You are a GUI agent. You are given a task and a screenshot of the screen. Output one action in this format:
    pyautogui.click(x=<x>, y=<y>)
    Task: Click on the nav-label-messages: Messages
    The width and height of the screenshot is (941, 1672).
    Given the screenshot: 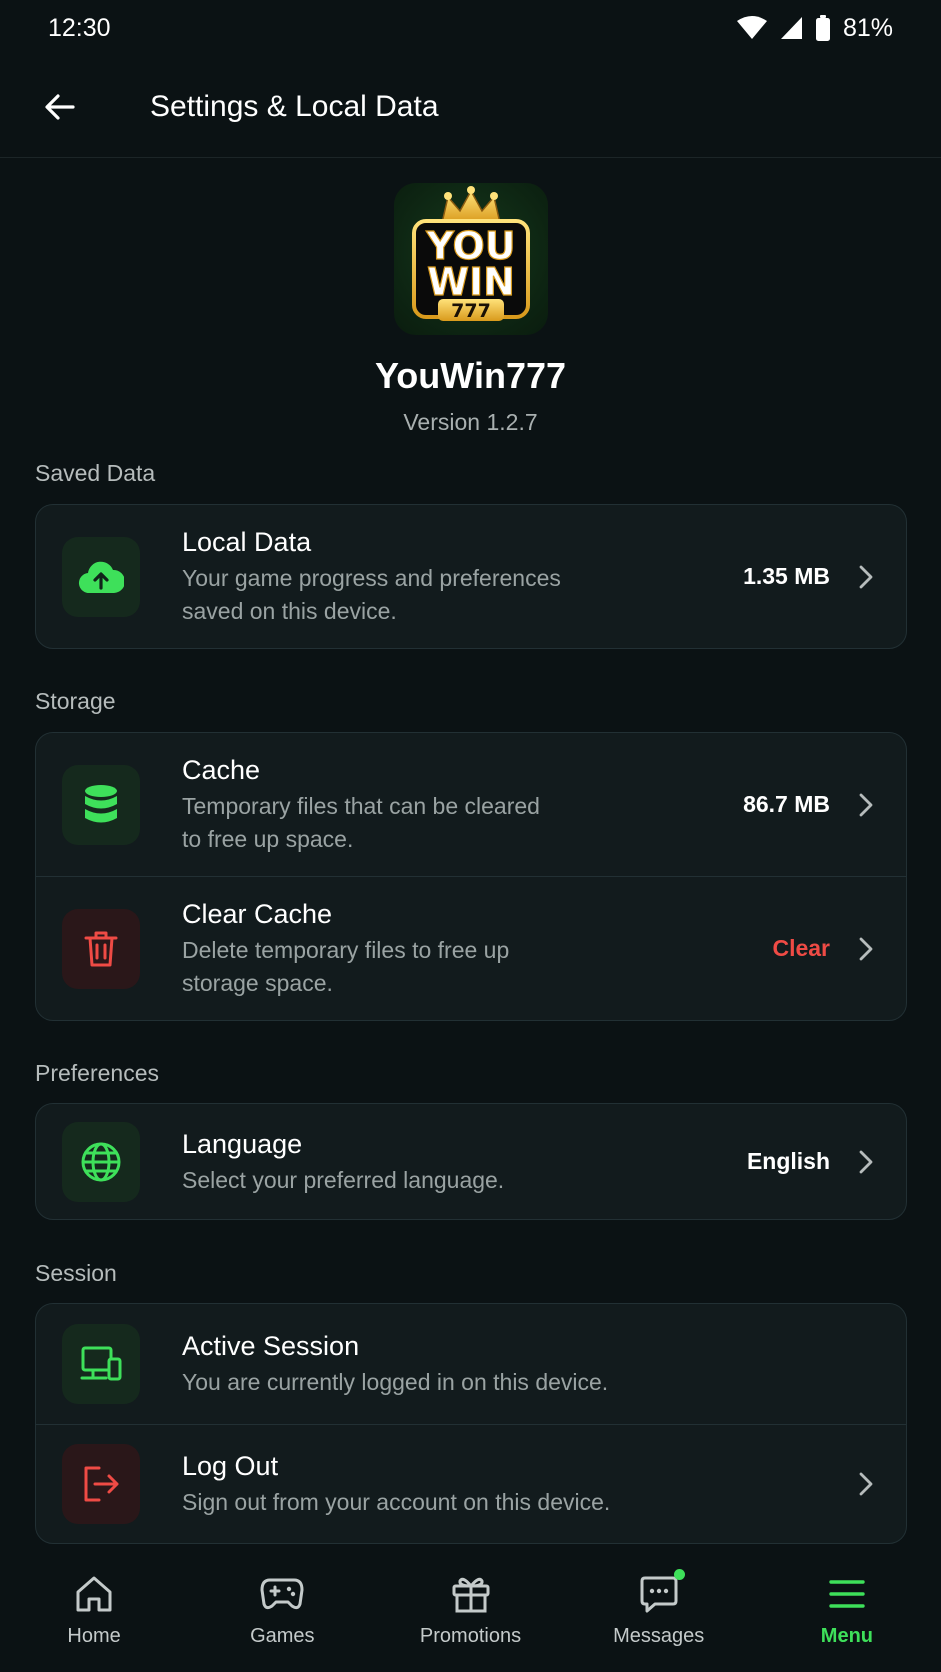 What is the action you would take?
    pyautogui.click(x=659, y=1636)
    